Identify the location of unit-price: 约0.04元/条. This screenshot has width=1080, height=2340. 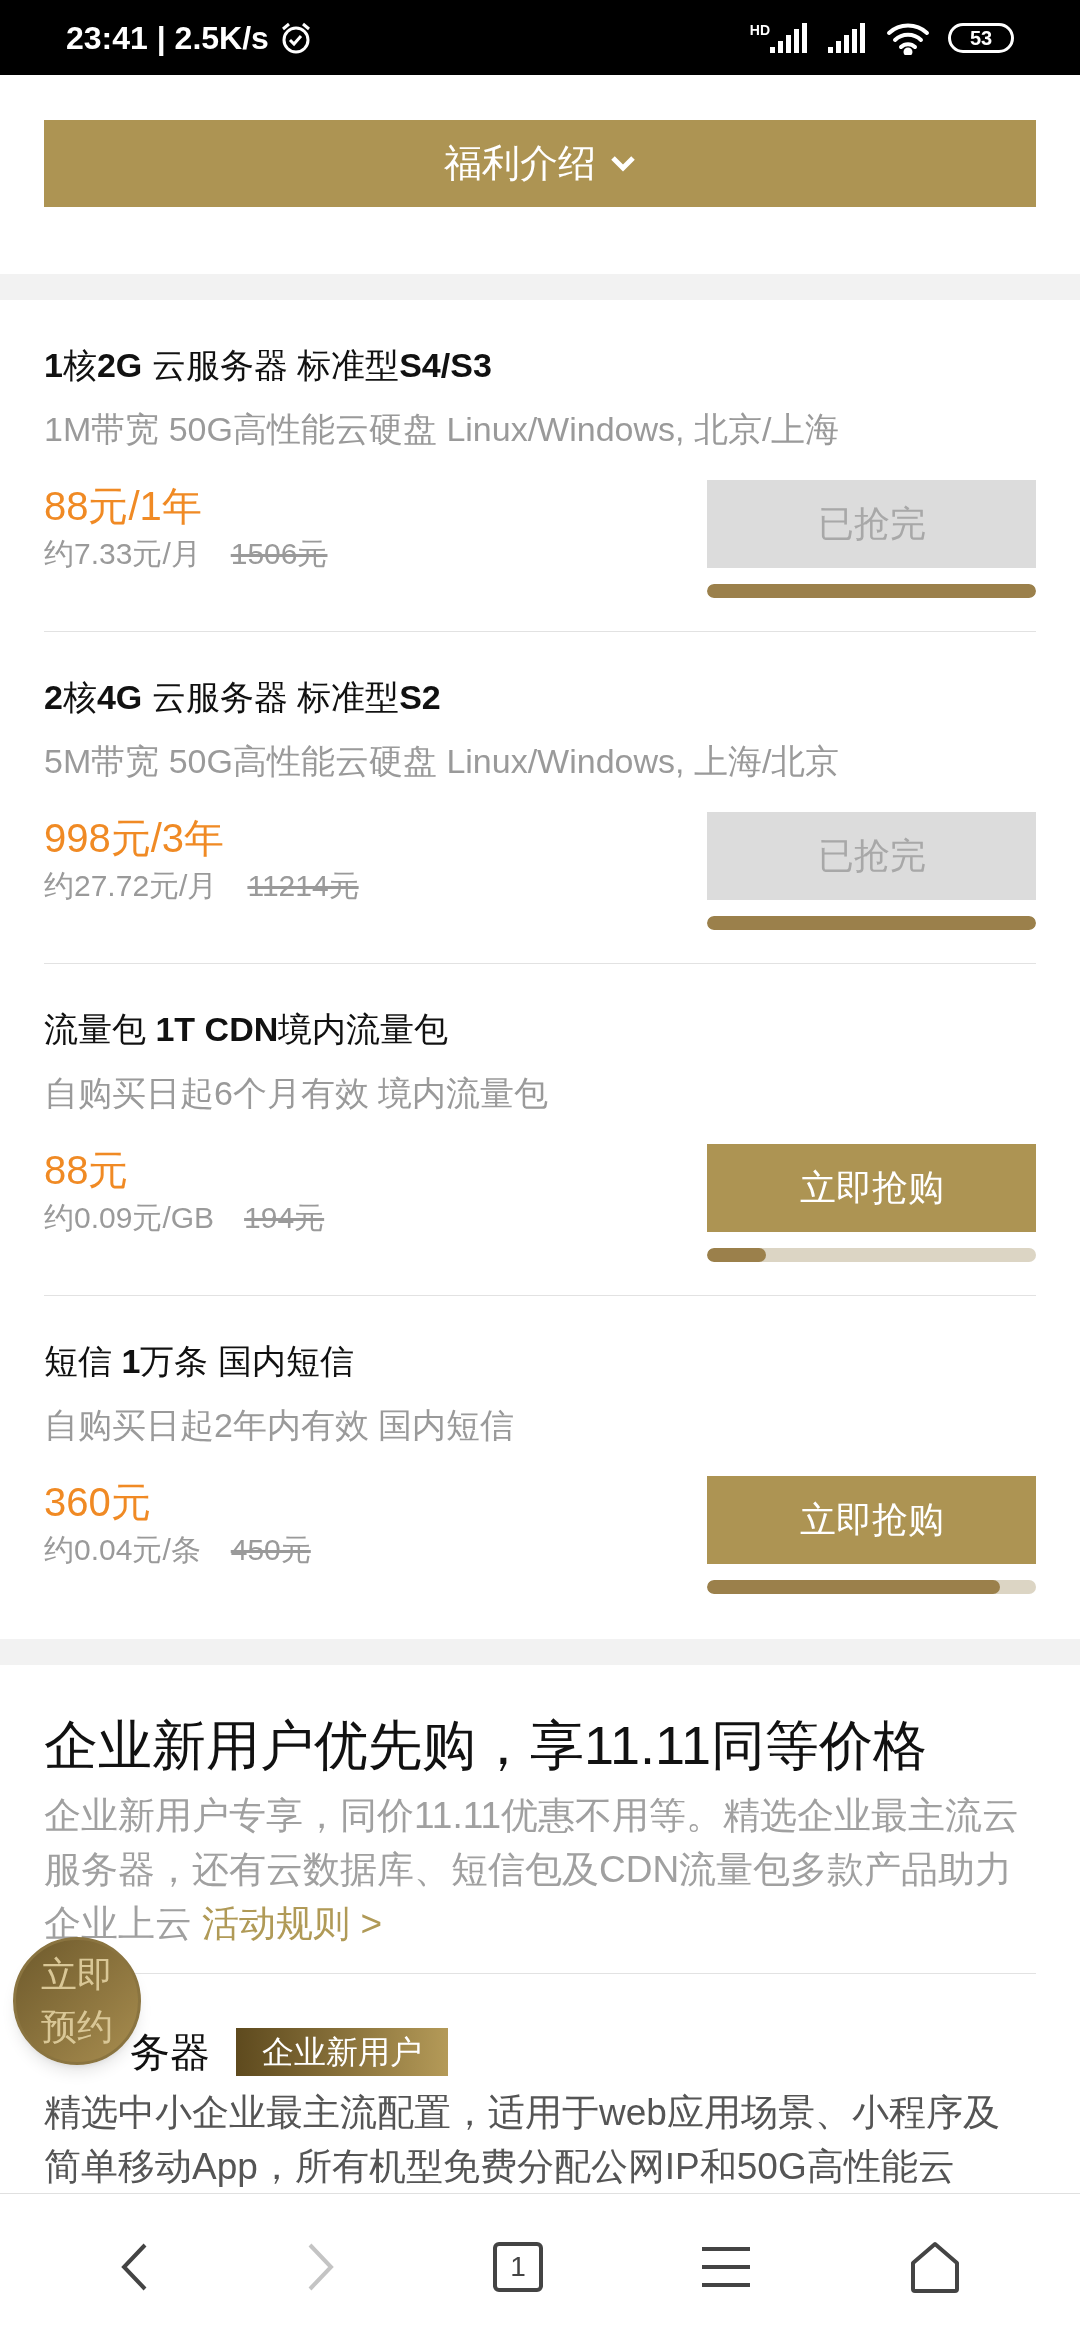
(122, 1550).